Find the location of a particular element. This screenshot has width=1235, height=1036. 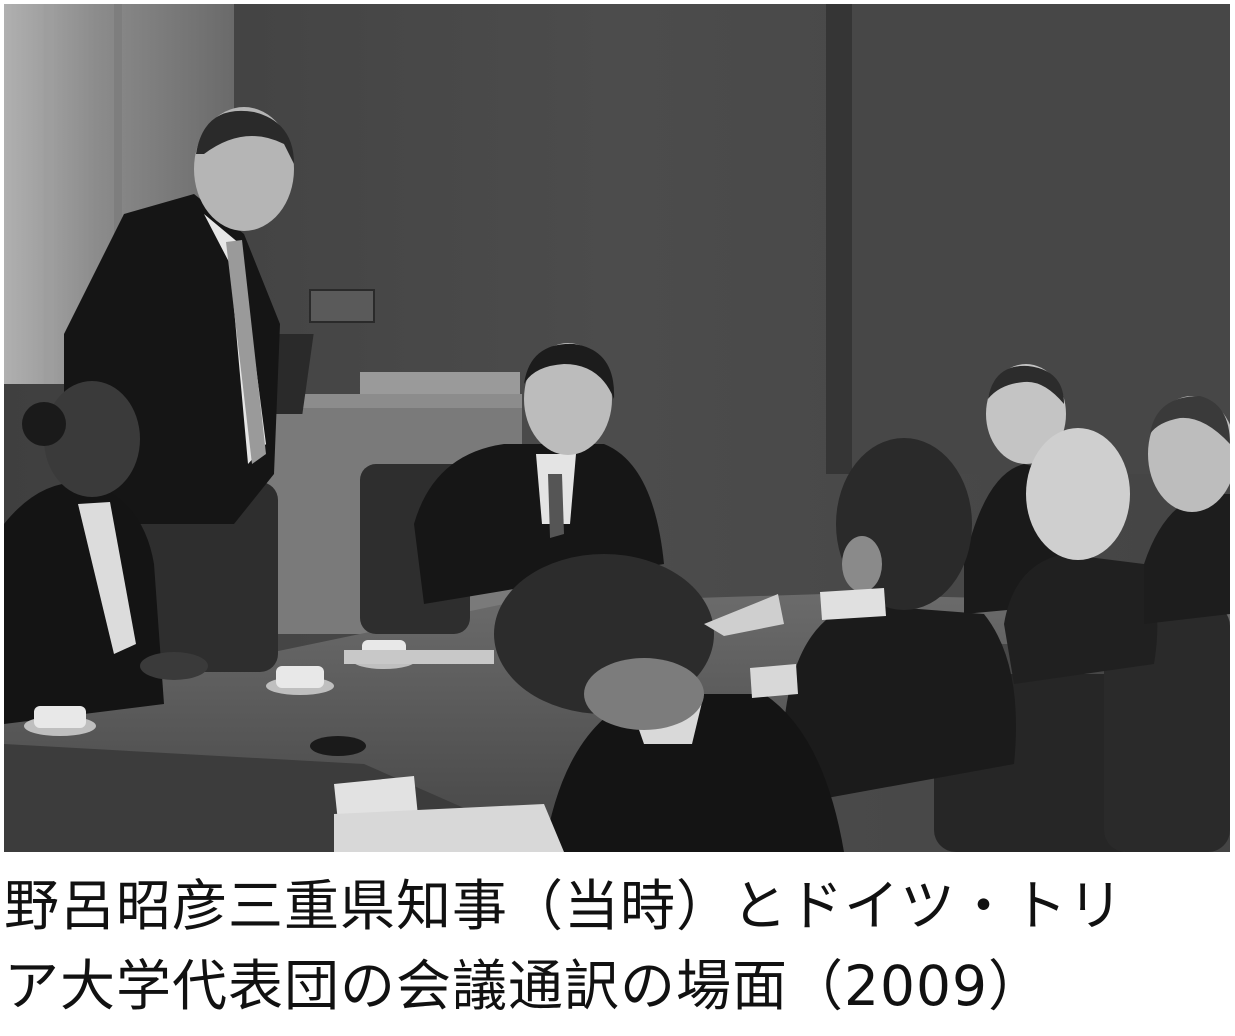

document is located at coordinates (419, 657).